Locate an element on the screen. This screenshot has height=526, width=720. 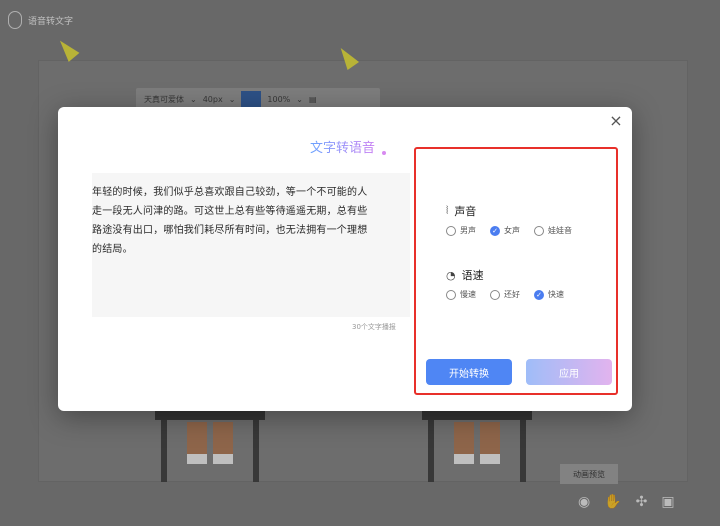
char-count: 30个文字播报 is located at coordinates (374, 327).